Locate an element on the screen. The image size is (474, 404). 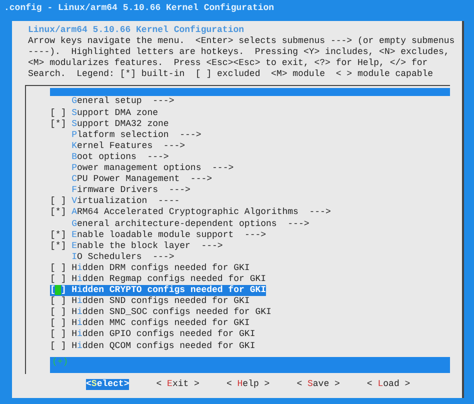
menu-item: IO Schedulers ---> is located at coordinates (112, 257).